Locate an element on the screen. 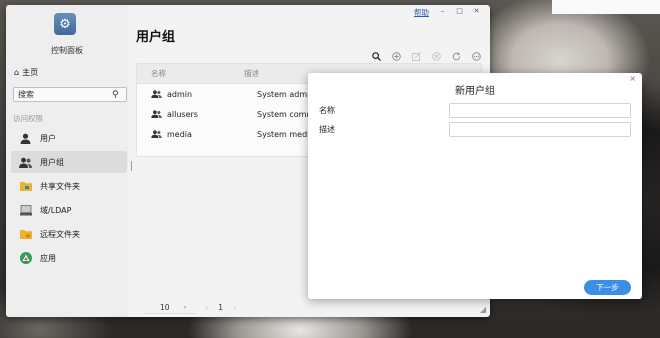 The image size is (660, 338). sidebar-item-user-groups: 用户组 is located at coordinates (69, 162).